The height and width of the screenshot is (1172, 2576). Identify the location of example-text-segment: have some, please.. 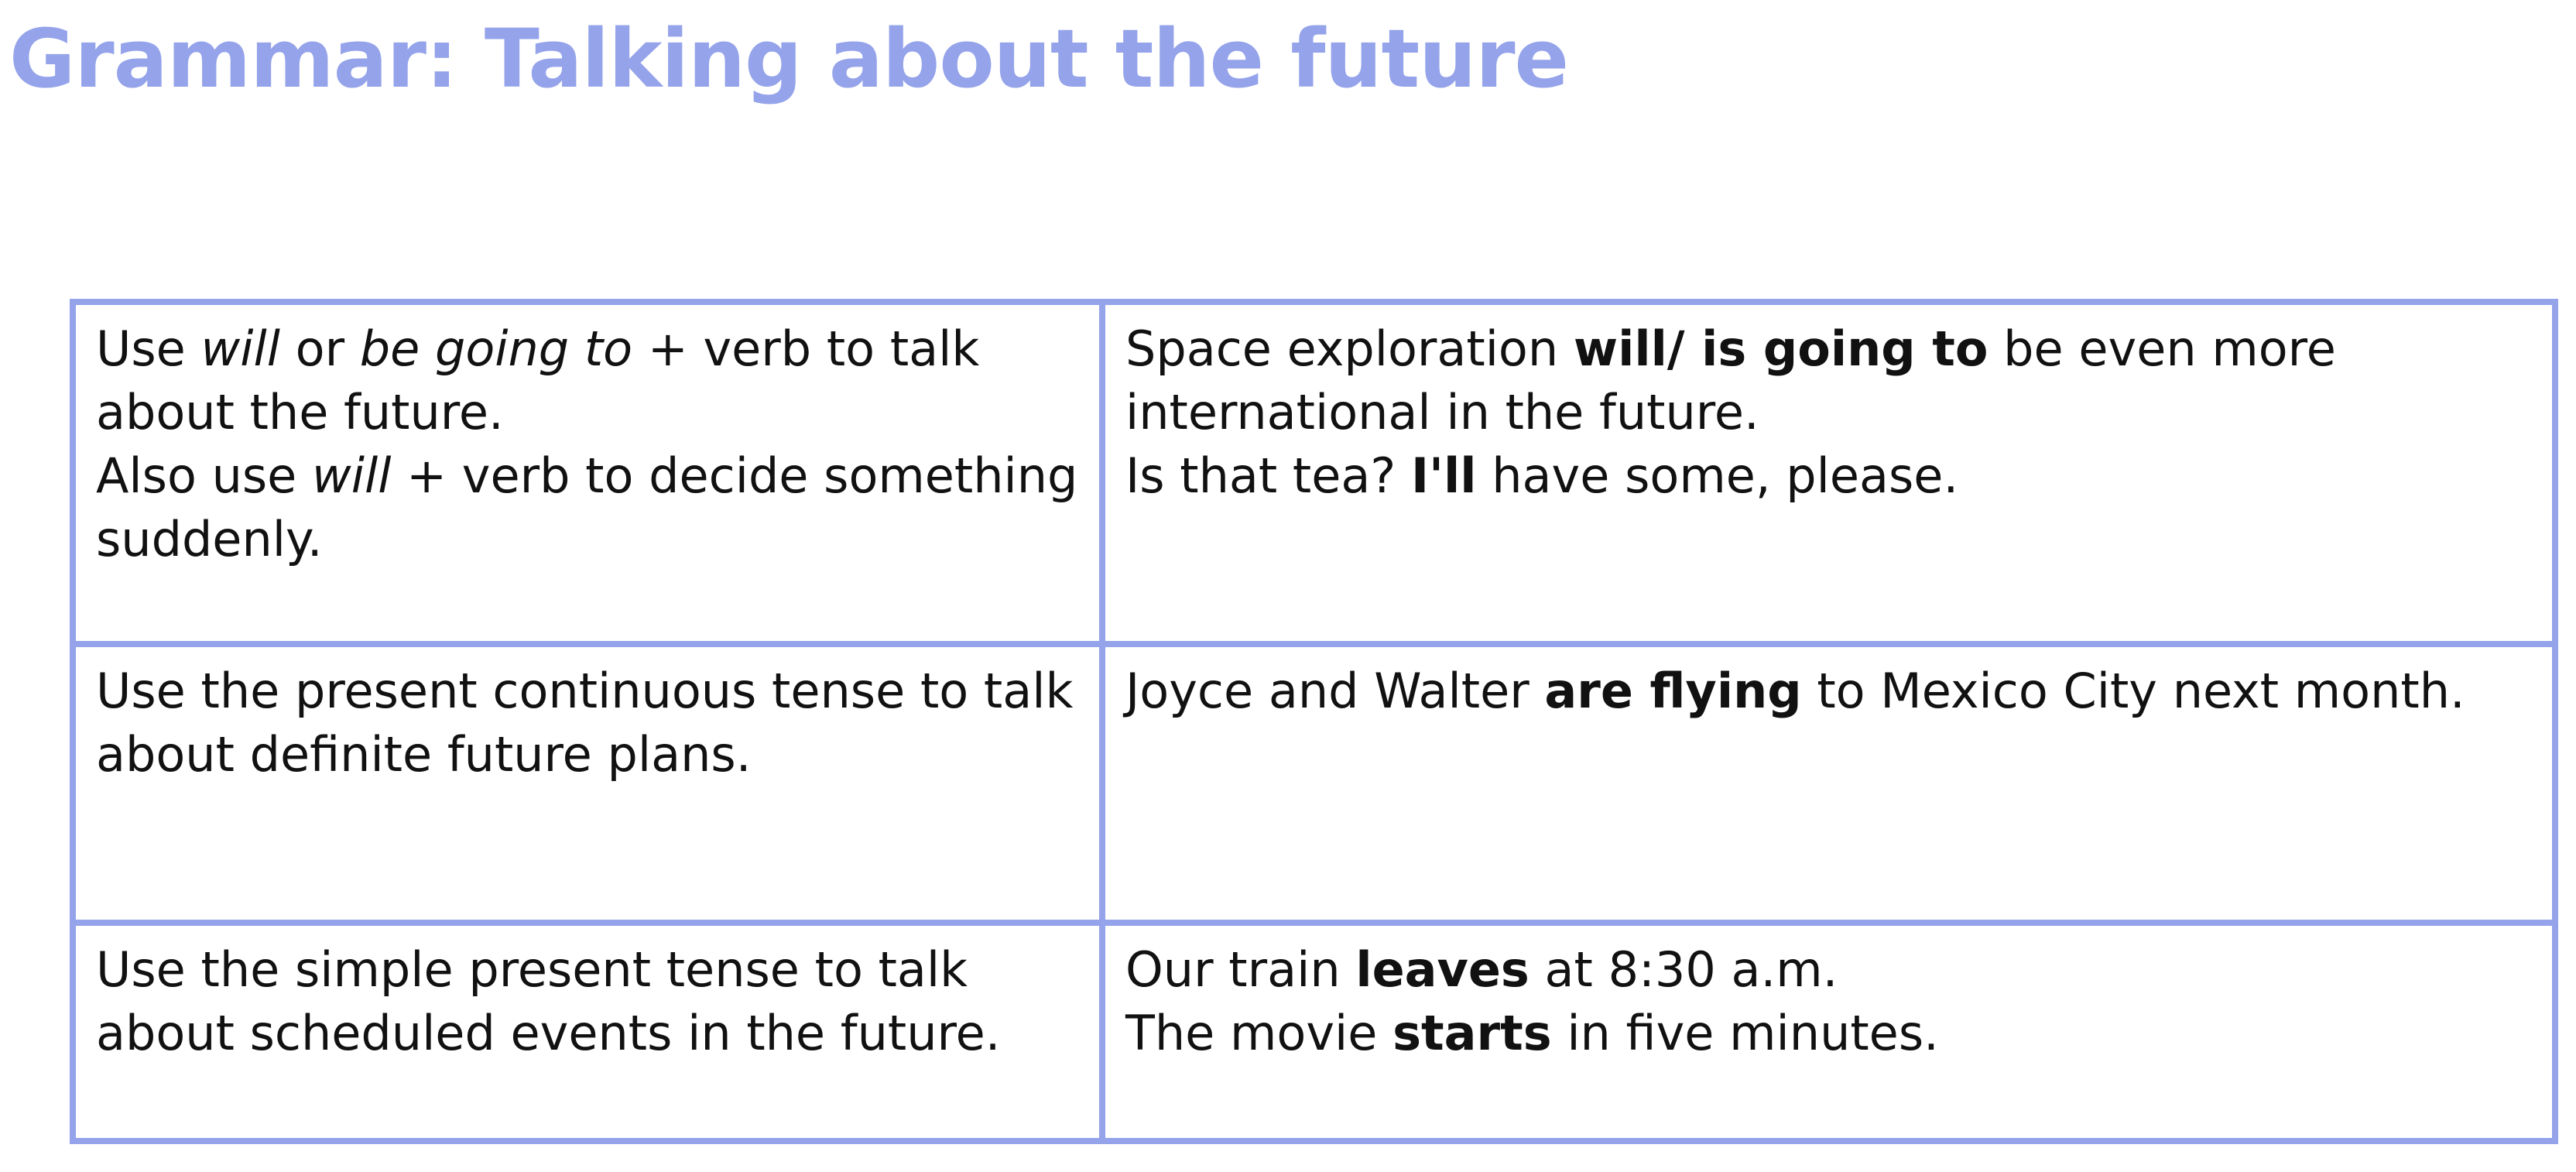
(1718, 476).